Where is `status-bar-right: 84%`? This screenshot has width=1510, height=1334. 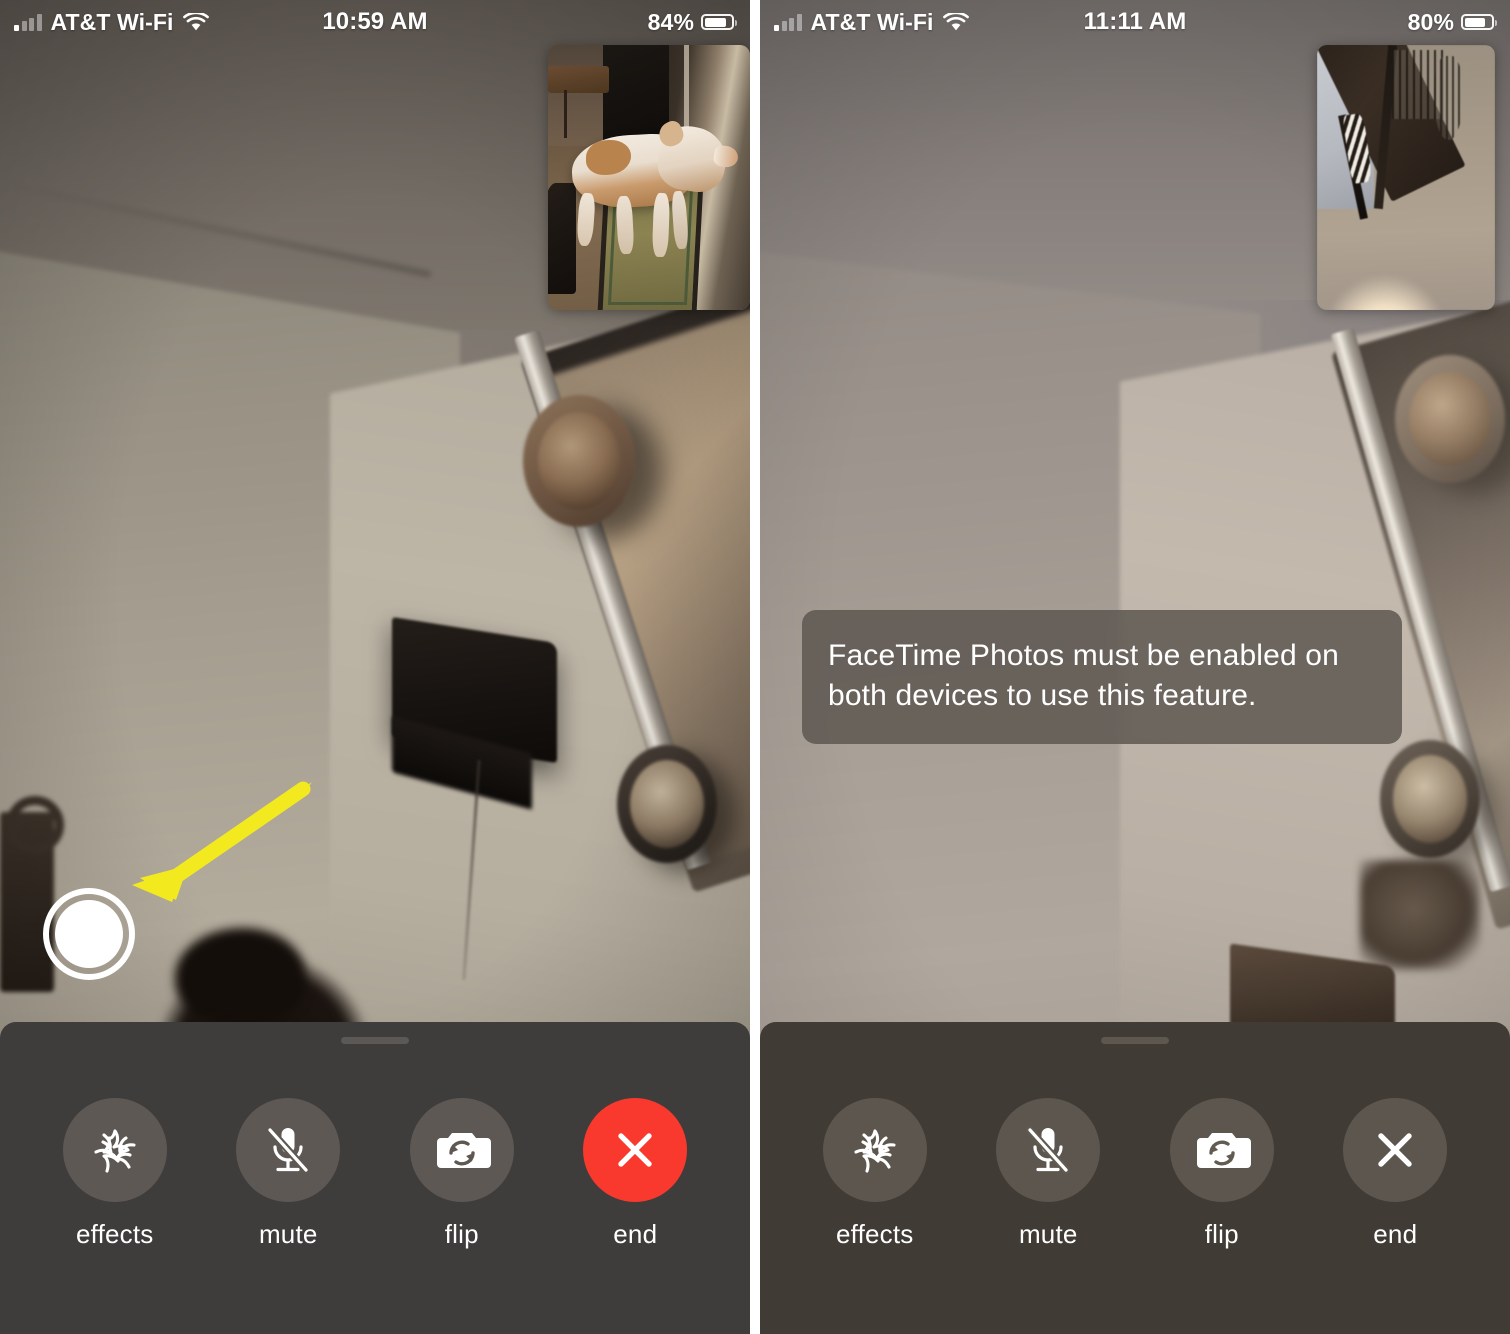 status-bar-right: 84% is located at coordinates (692, 22).